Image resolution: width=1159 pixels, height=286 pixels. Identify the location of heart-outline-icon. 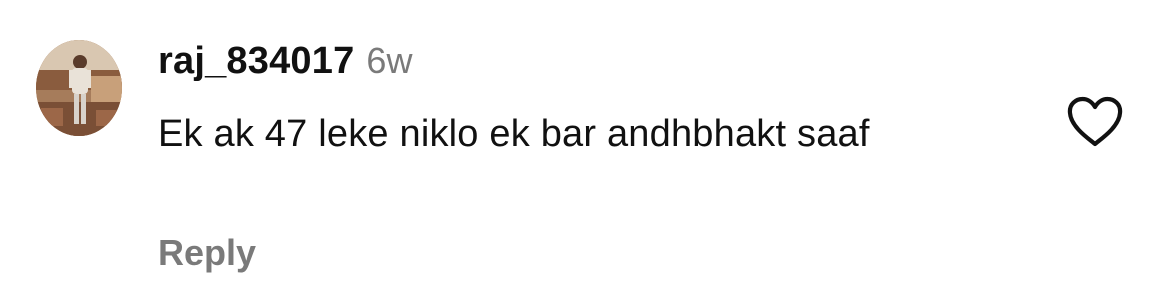
(1095, 122).